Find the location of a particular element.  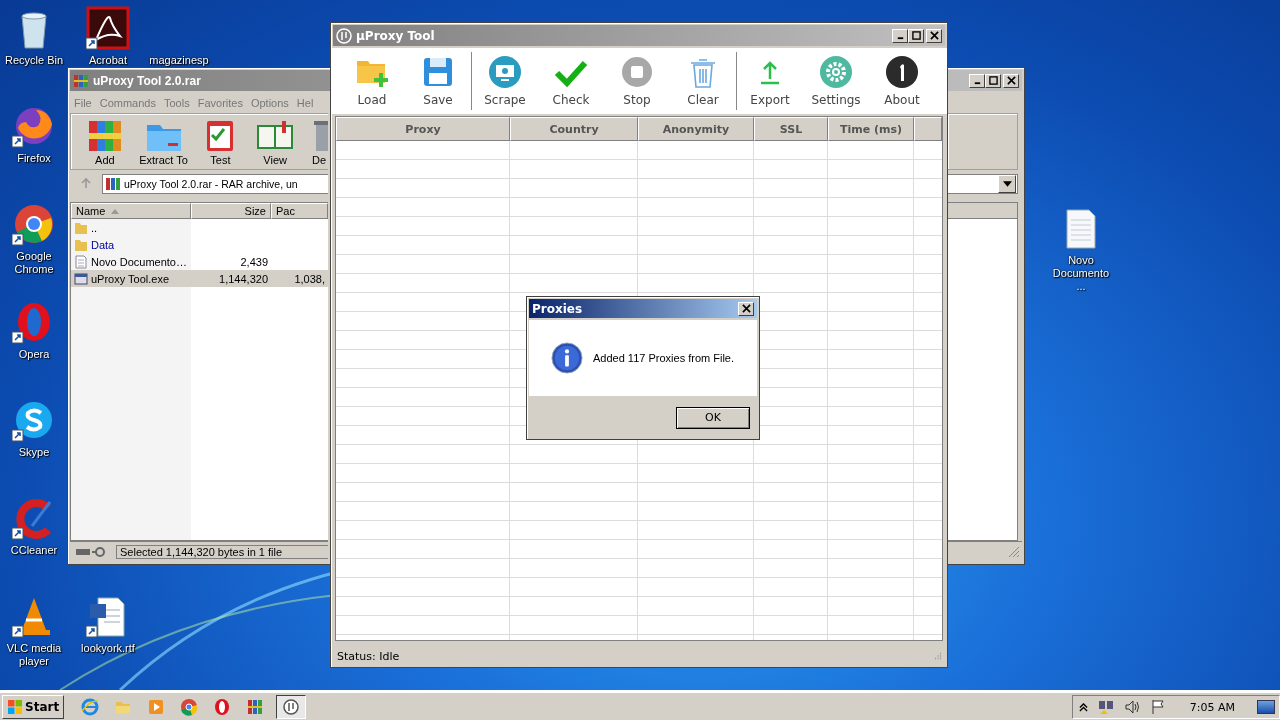

start-button: Start is located at coordinates (33, 707).